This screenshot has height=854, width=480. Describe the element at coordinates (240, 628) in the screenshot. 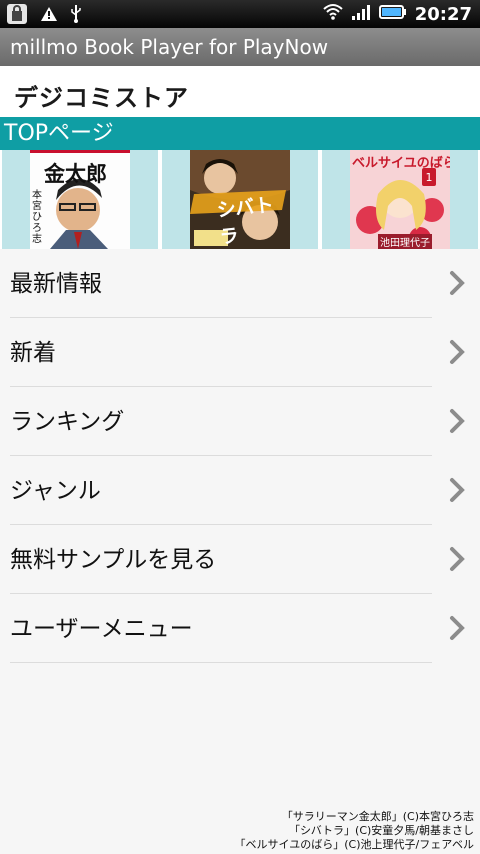

I see `menu-item-user-menu: ユーザーメニュー` at that location.